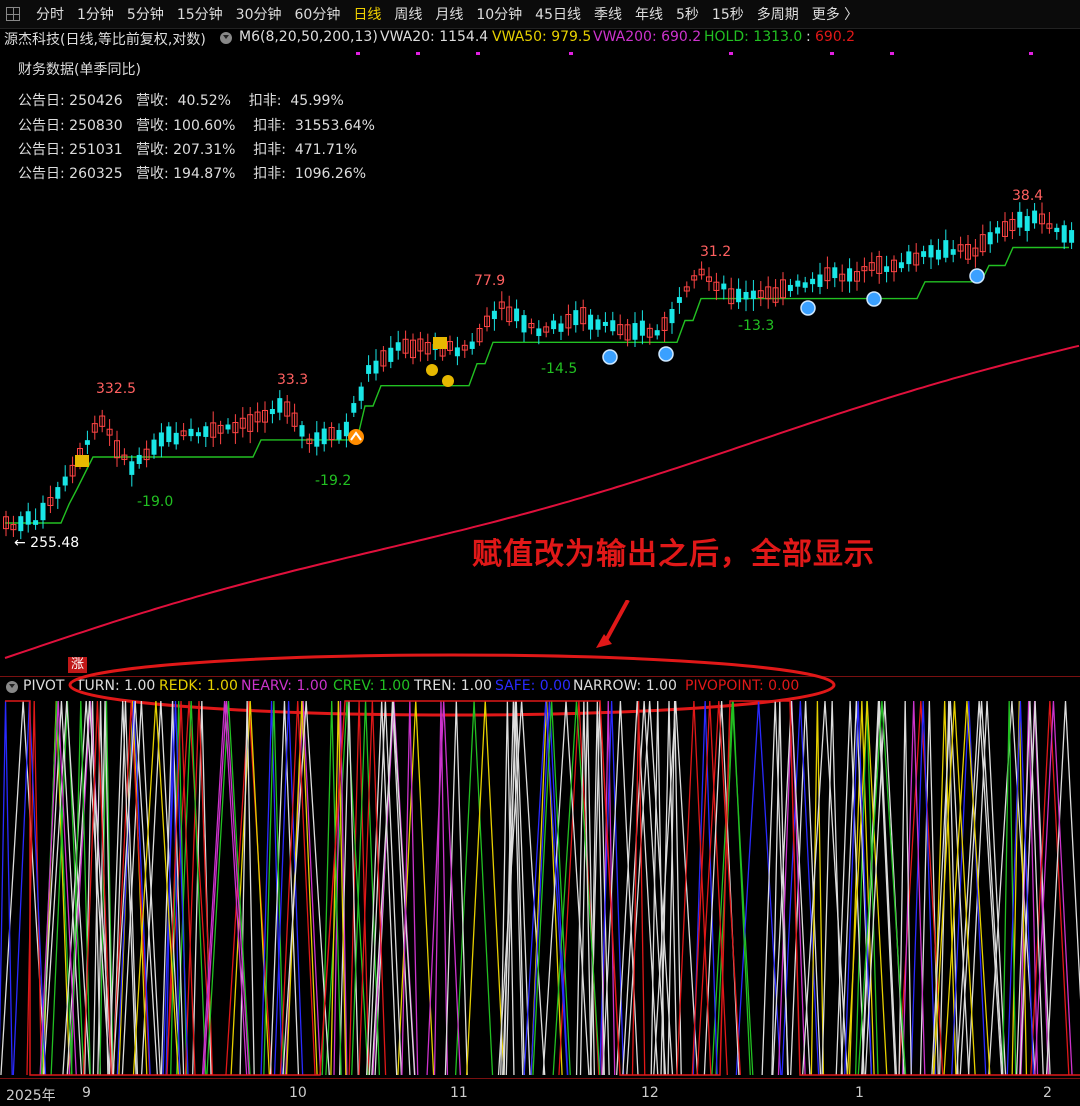 Image resolution: width=1080 pixels, height=1106 pixels. What do you see at coordinates (687, 14) in the screenshot?
I see `tab-period: 5秒` at bounding box center [687, 14].